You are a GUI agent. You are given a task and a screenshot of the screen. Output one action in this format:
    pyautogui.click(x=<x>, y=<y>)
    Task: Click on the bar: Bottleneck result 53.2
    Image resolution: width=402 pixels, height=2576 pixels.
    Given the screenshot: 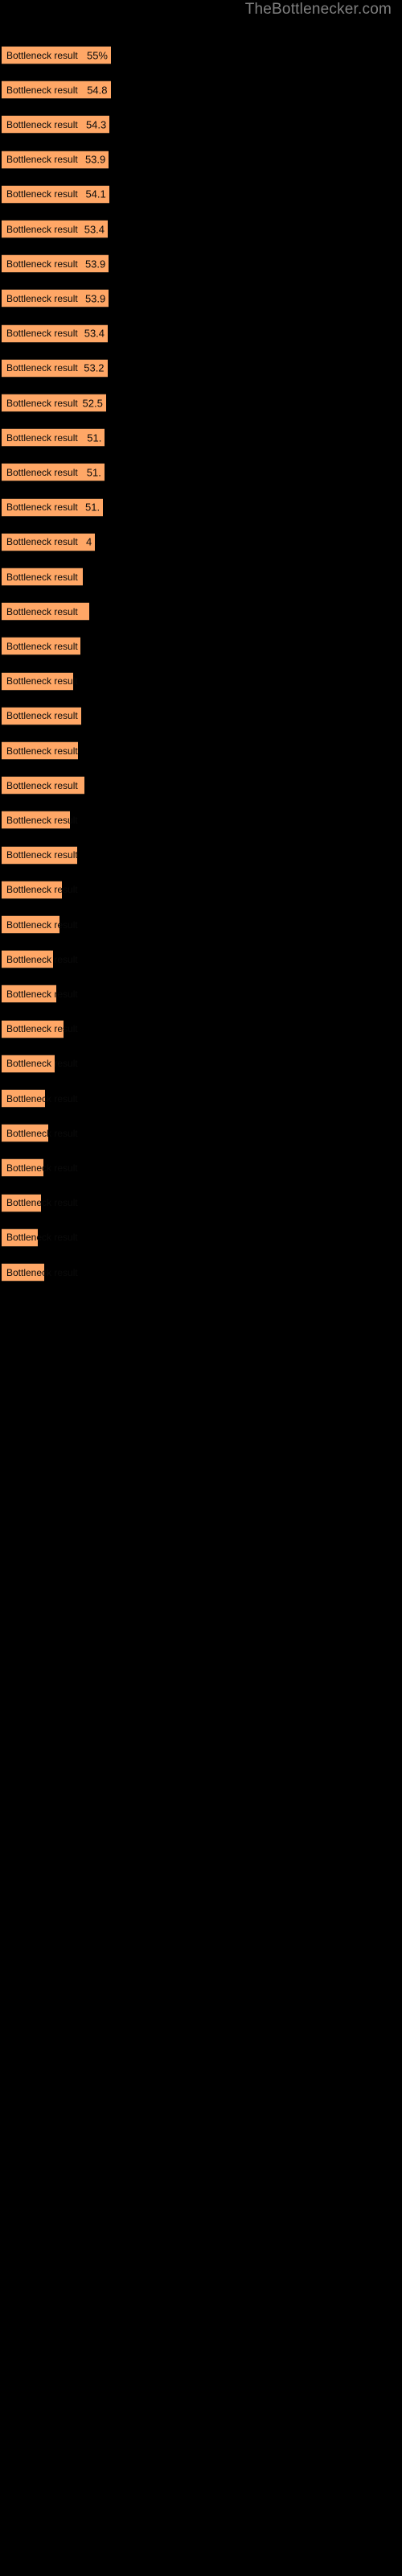 What is the action you would take?
    pyautogui.click(x=55, y=368)
    